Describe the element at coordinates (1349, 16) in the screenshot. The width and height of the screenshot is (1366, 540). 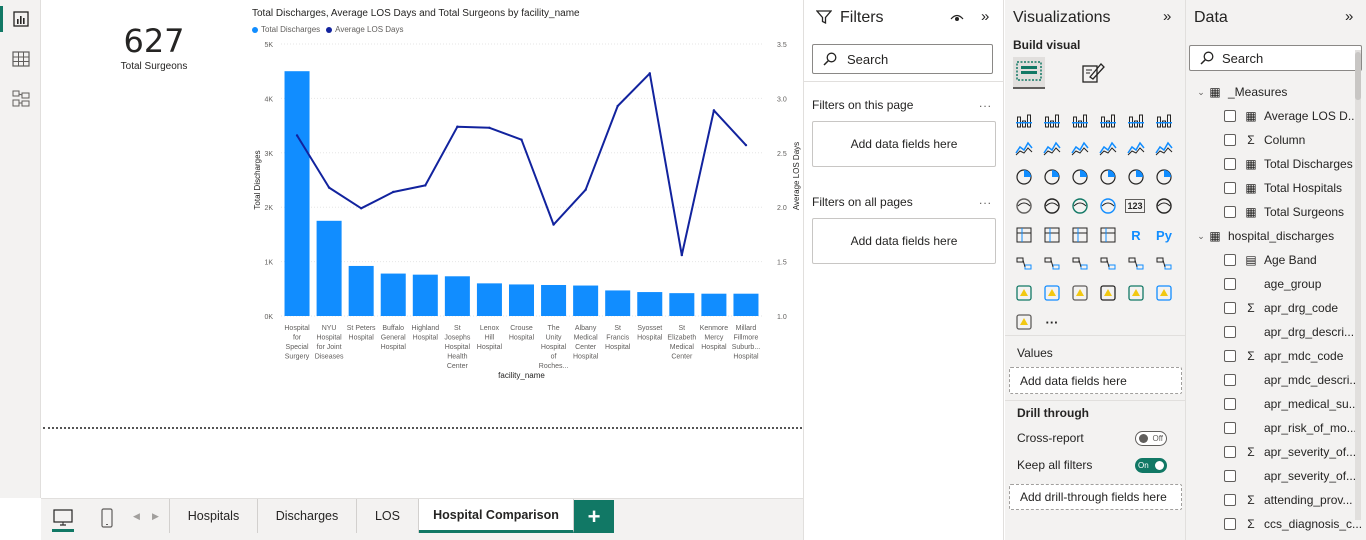
I see `collapse-data-icon: »` at that location.